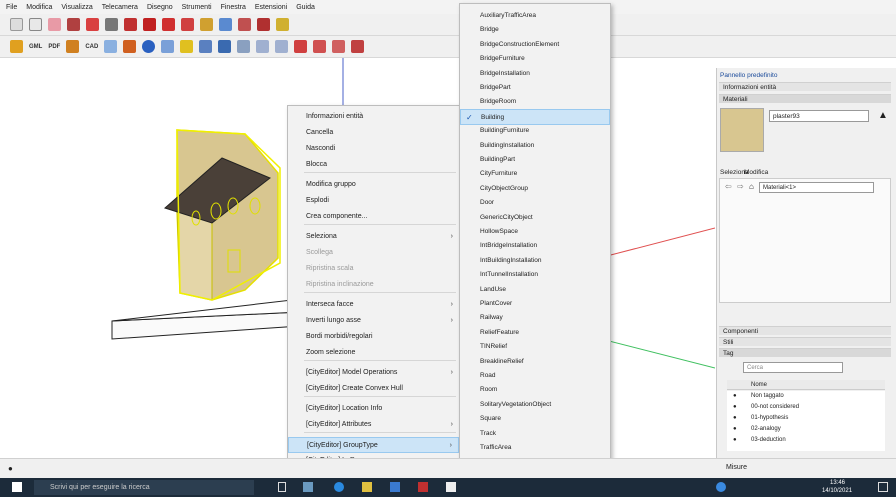 The image size is (896, 497). I want to click on cad-button: CAD, so click(91, 47).